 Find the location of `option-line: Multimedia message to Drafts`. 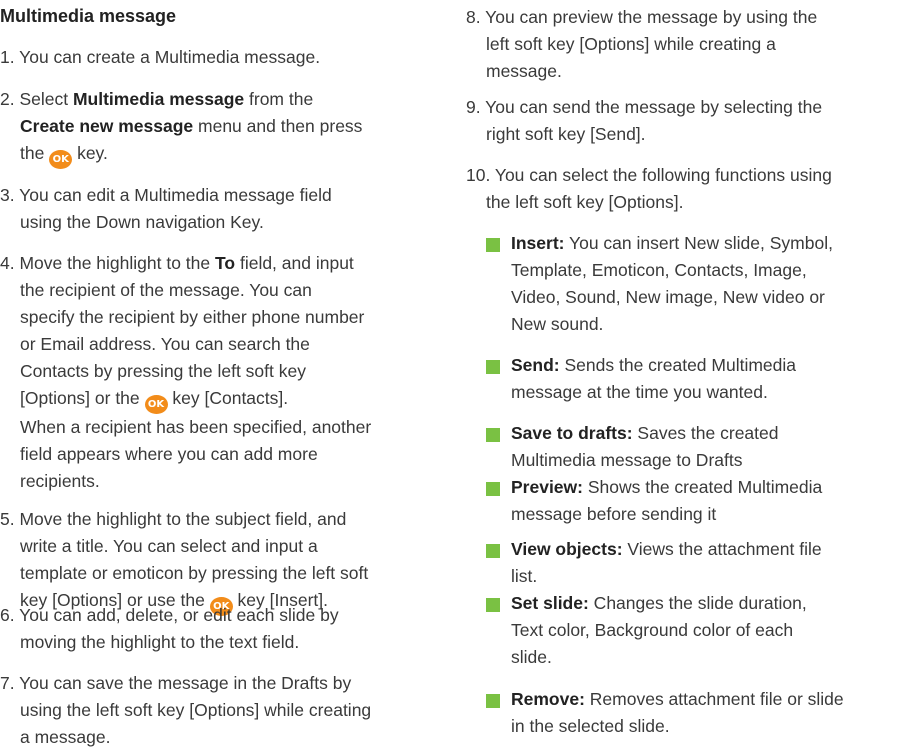

option-line: Multimedia message to Drafts is located at coordinates (627, 460).